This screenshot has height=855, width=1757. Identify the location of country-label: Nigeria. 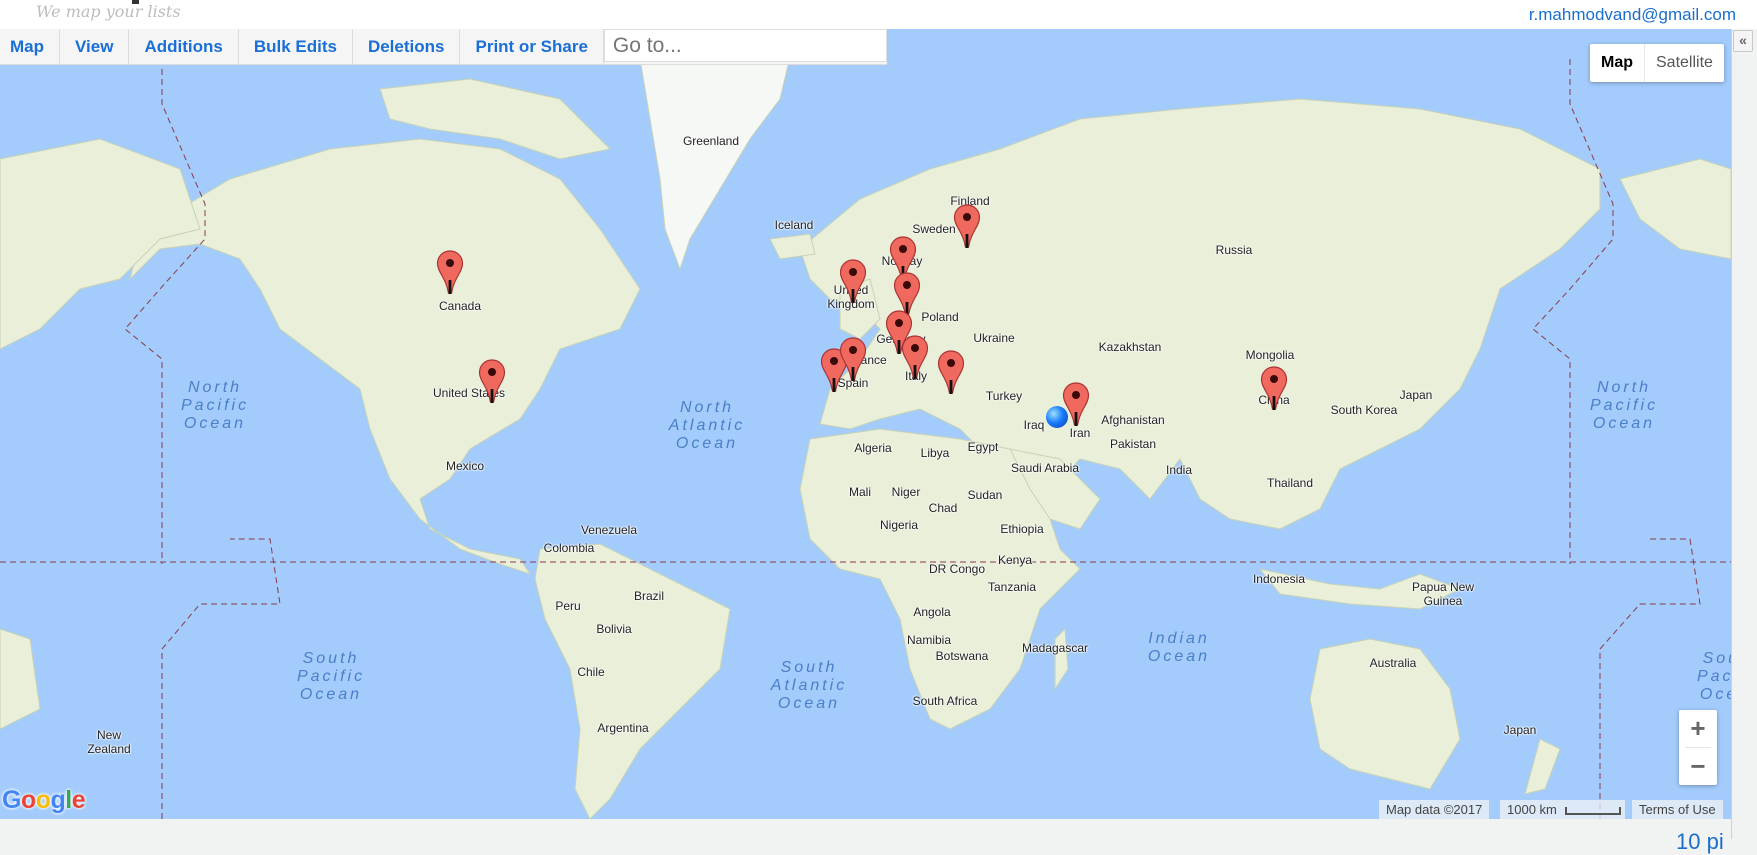
(899, 525).